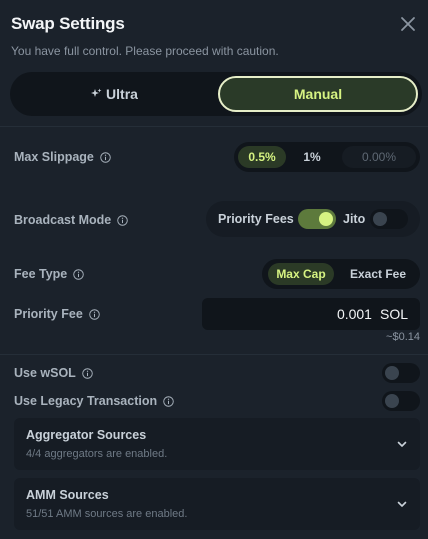  Describe the element at coordinates (354, 219) in the screenshot. I see `jito-label: Jito` at that location.